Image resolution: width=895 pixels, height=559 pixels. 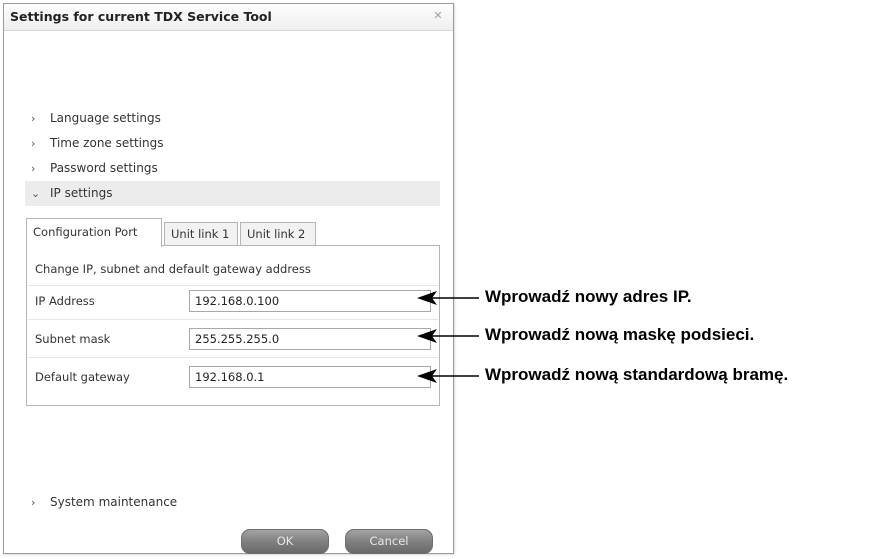 What do you see at coordinates (141, 16) in the screenshot?
I see `dialog-title: Settings for current TDX Service Tool` at bounding box center [141, 16].